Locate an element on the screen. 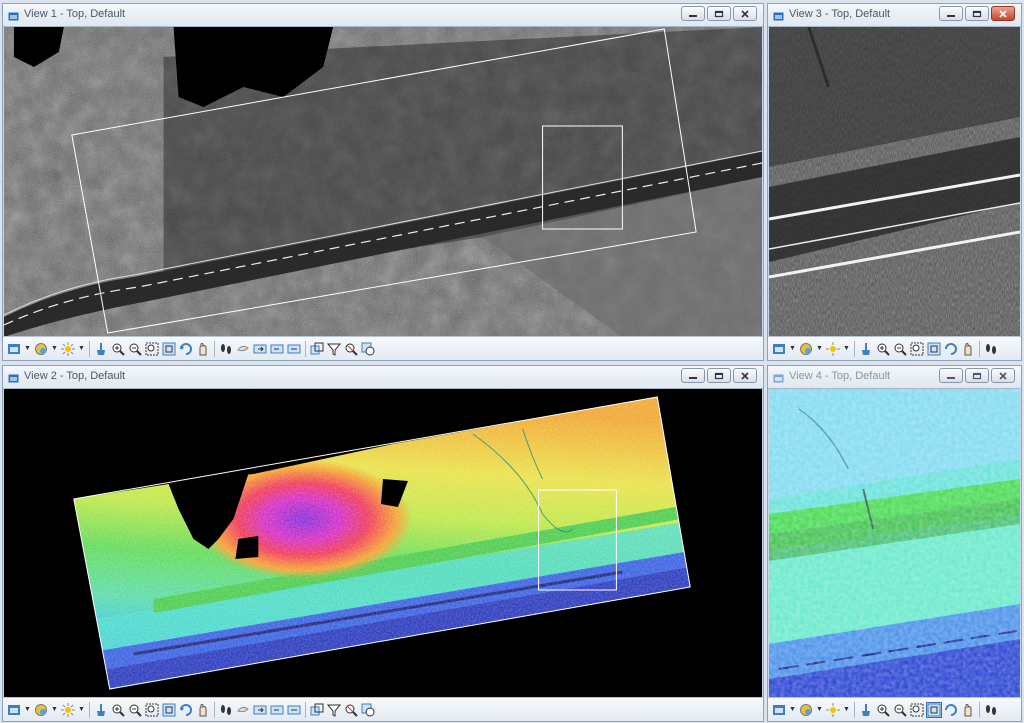 This screenshot has width=1024, height=723. view-3-window: View 3 - Top, Default ▼ ▼ ▼ is located at coordinates (894, 182).